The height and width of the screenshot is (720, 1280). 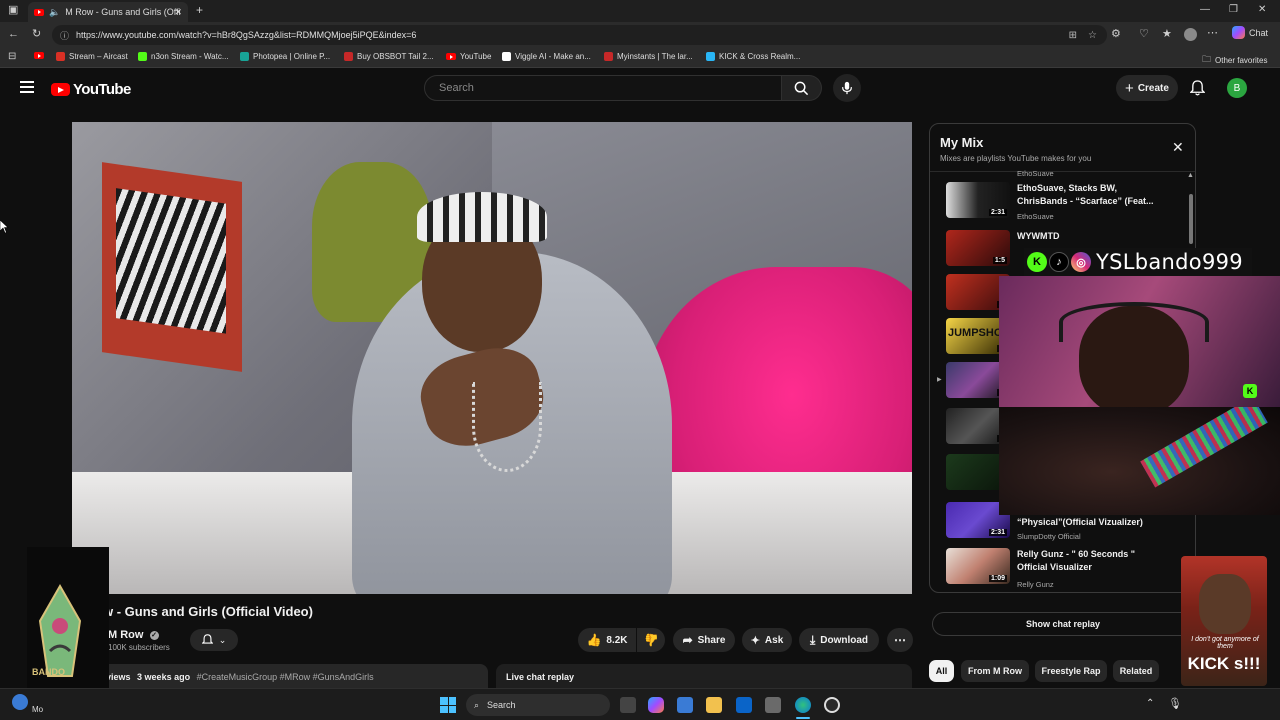 I want to click on start-button-icon, so click(x=448, y=705).